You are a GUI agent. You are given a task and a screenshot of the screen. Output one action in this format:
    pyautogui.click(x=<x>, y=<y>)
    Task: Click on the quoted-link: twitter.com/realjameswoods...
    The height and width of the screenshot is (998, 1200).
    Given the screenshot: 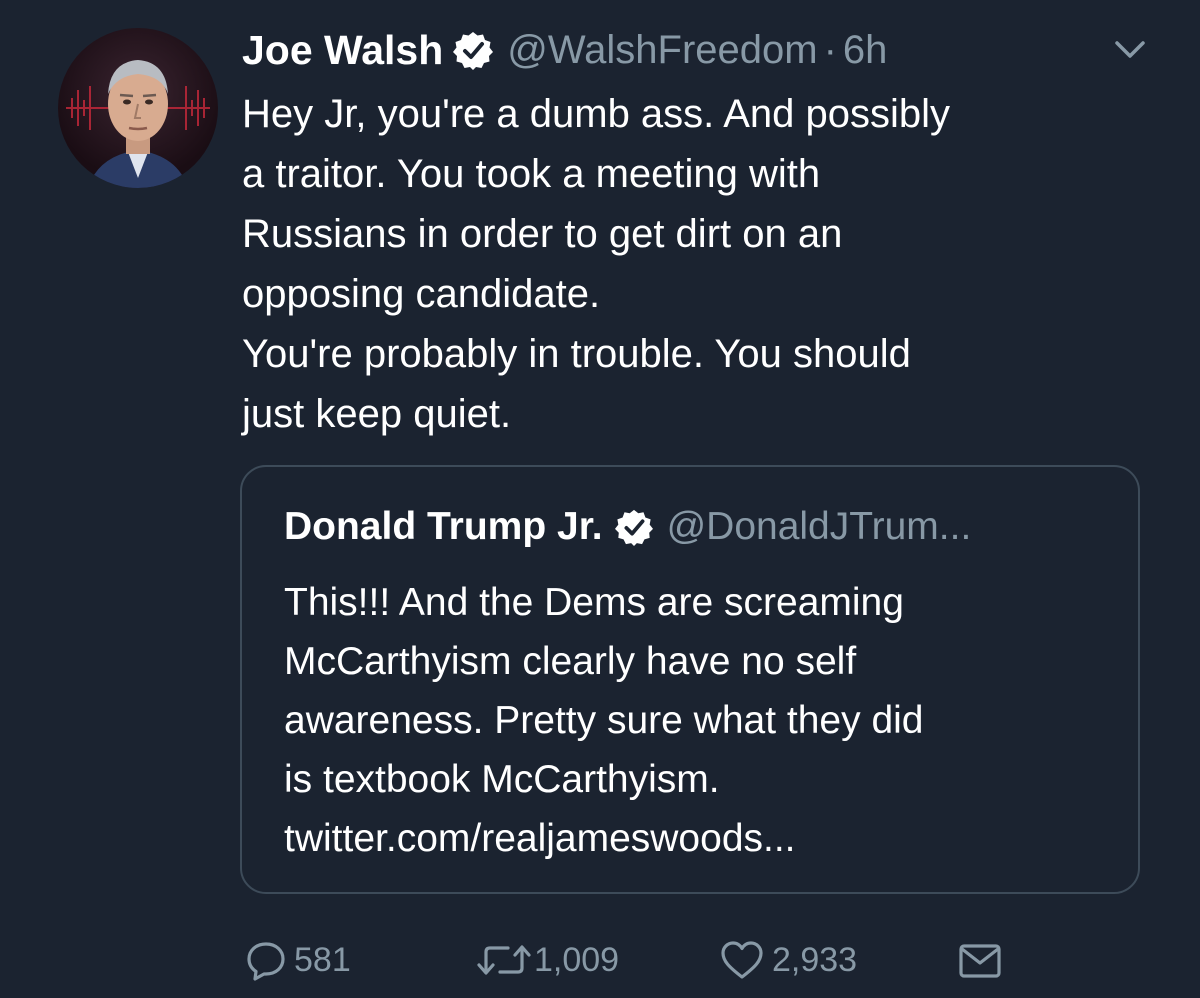 What is the action you would take?
    pyautogui.click(x=704, y=838)
    